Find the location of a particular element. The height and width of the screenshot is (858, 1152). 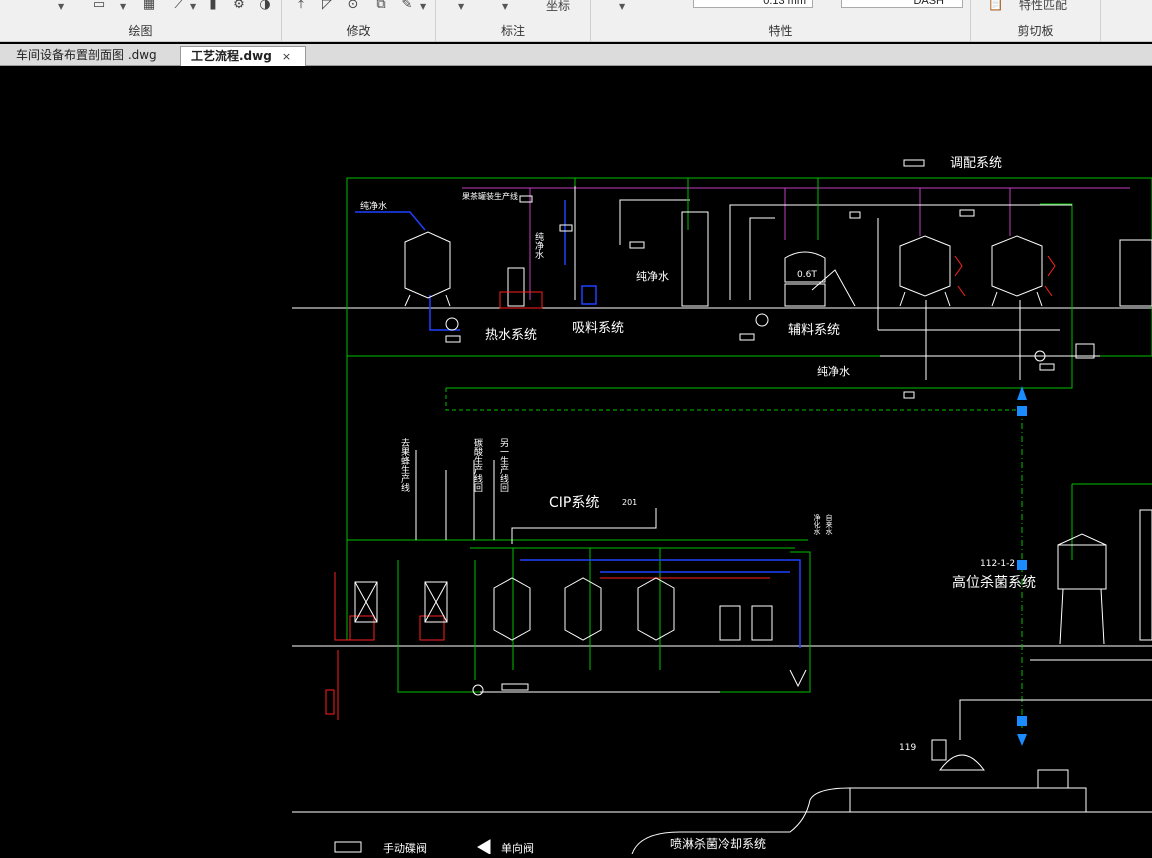

label-penlin: 喷淋杀菌冷却系统 is located at coordinates (718, 843).